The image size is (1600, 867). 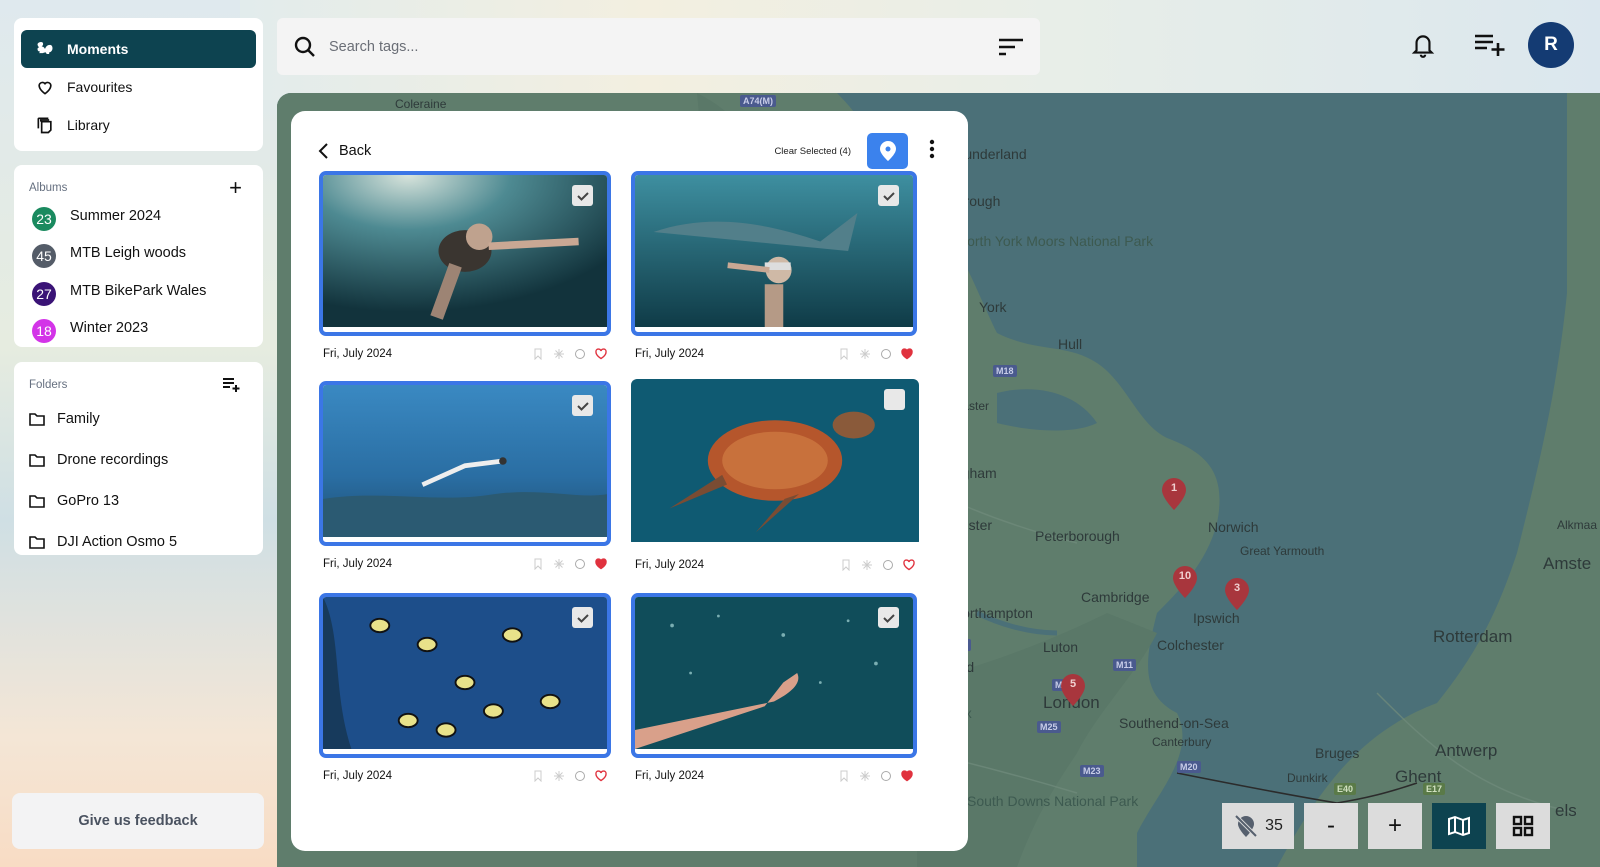 I want to click on folder-name: GoPro 13, so click(x=88, y=500).